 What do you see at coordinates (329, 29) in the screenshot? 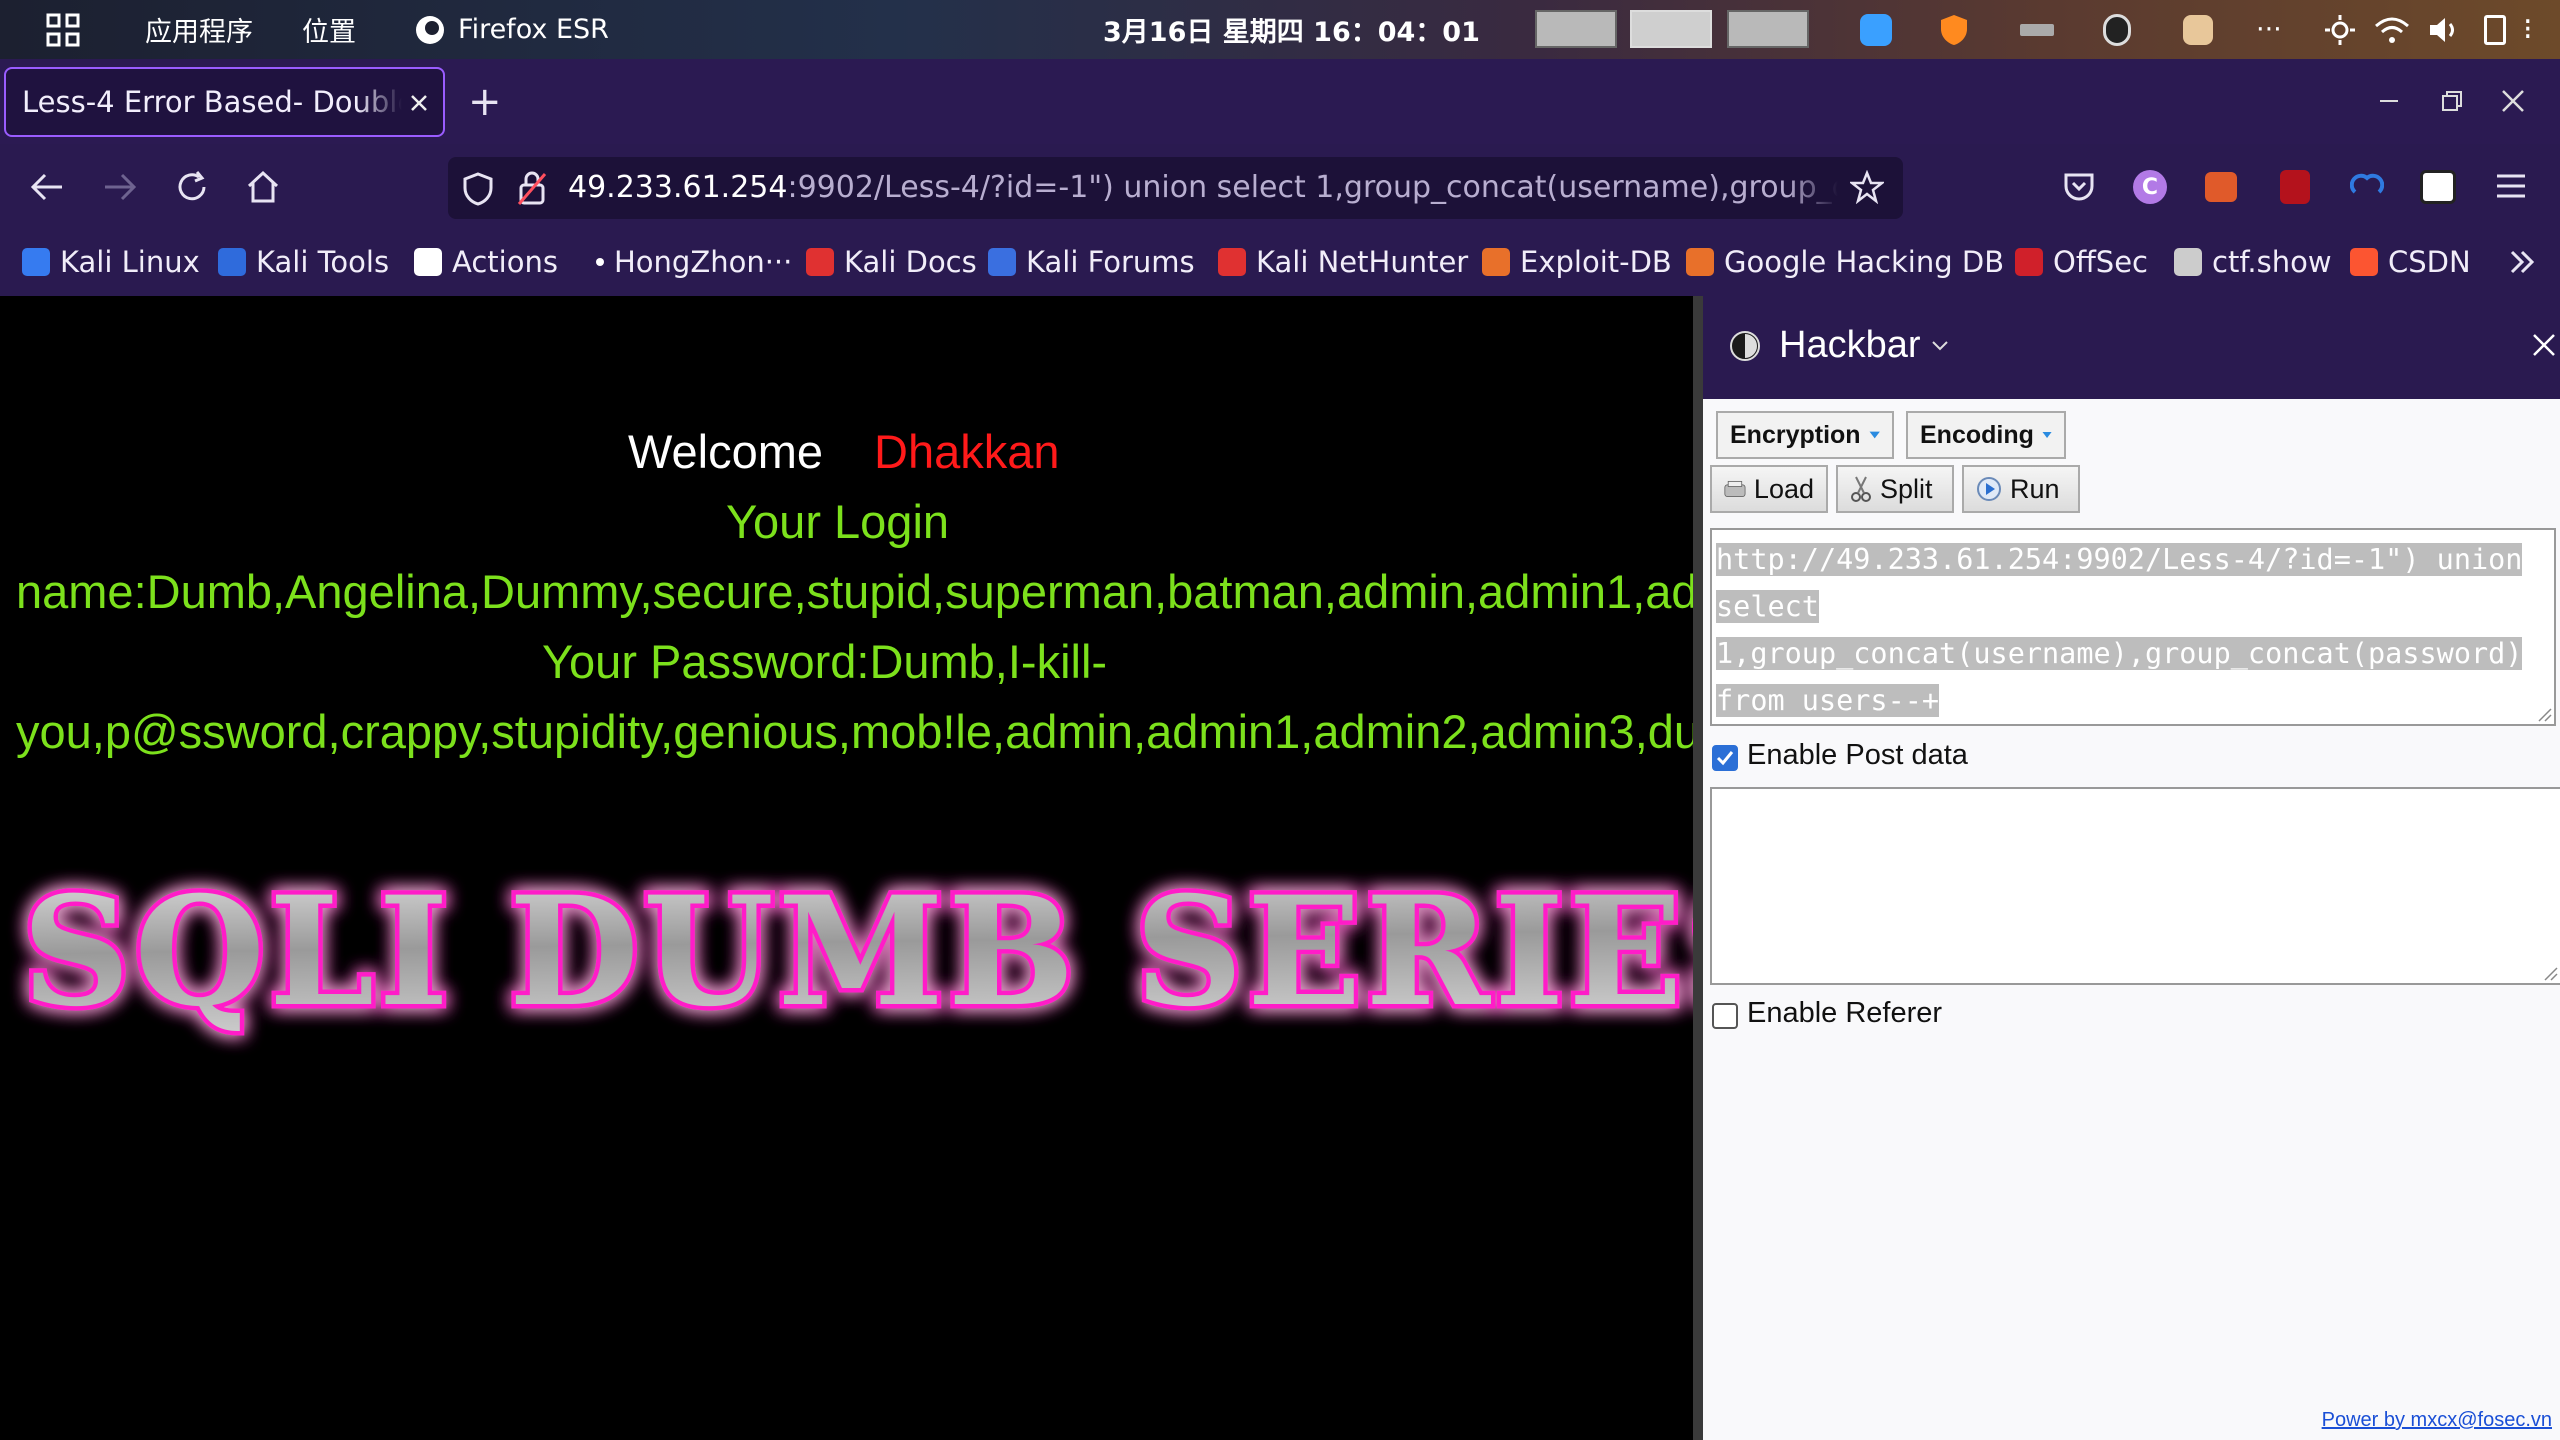
I see `places-menu: 位置` at bounding box center [329, 29].